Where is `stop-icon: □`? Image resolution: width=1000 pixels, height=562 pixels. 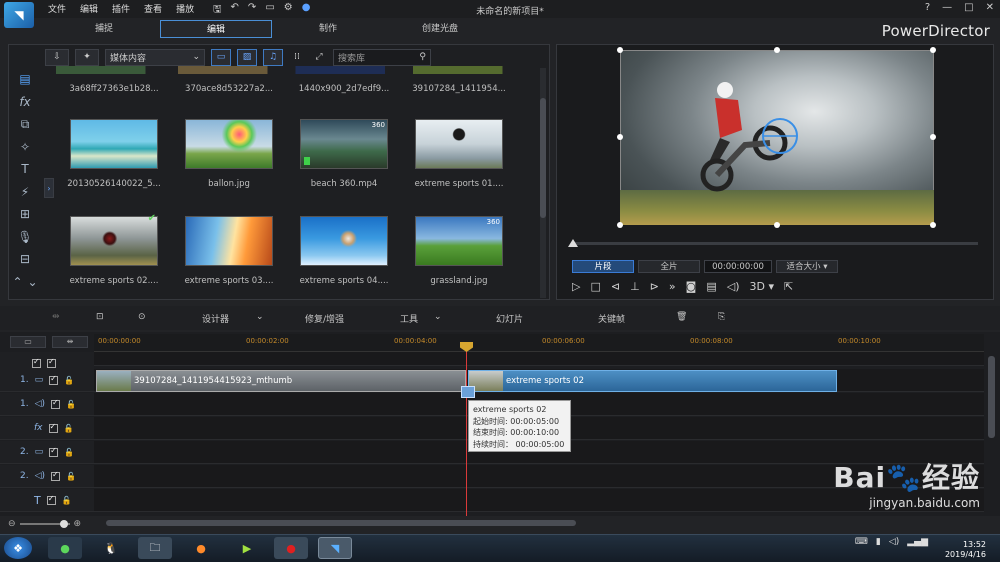
stop-icon: □ is located at coordinates (595, 286).